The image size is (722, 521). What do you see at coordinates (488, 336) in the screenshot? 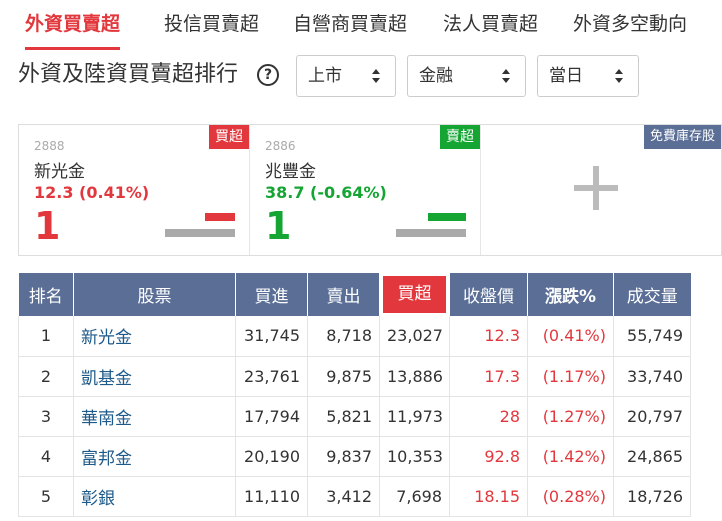
I see `cell-close: 12.3` at bounding box center [488, 336].